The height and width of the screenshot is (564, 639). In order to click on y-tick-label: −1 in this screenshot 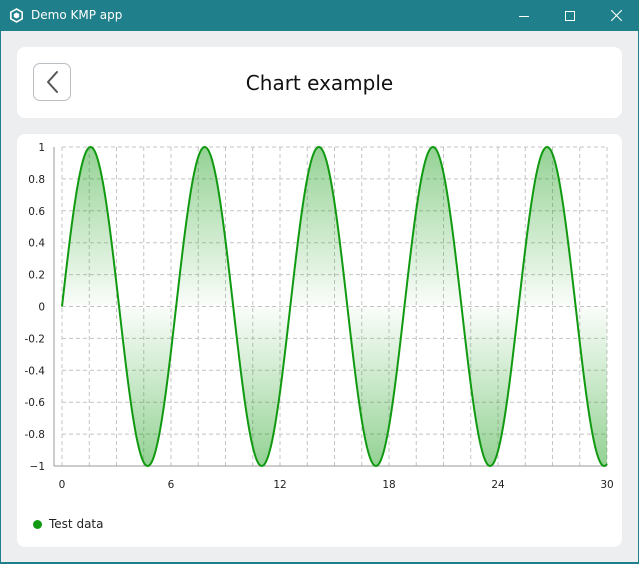, I will do `click(37, 467)`.